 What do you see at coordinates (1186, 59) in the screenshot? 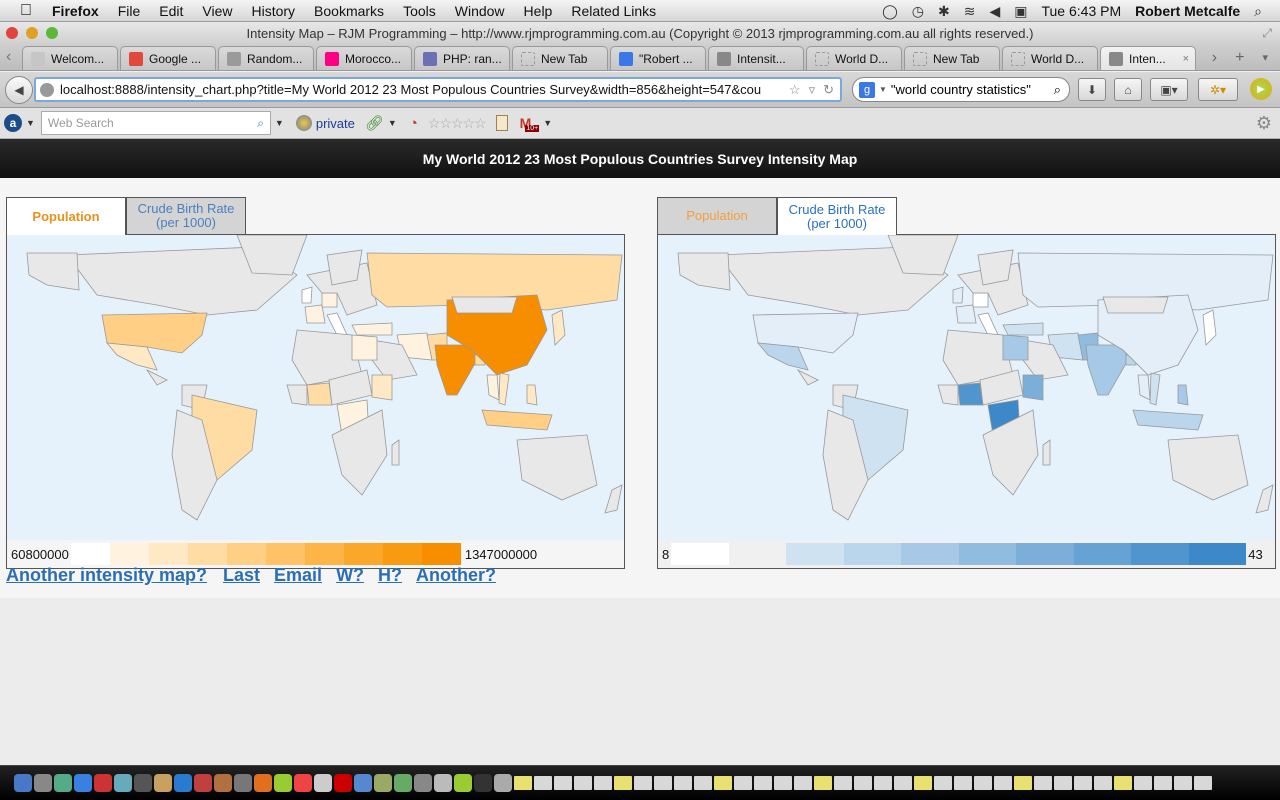
I see `close-tab-icon: ×` at bounding box center [1186, 59].